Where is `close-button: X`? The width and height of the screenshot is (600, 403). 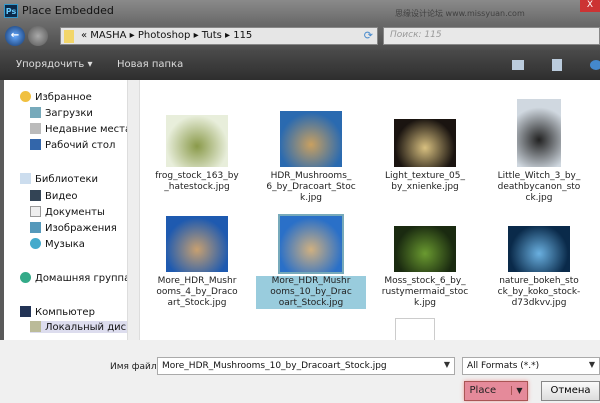
close-button: X is located at coordinates (590, 6).